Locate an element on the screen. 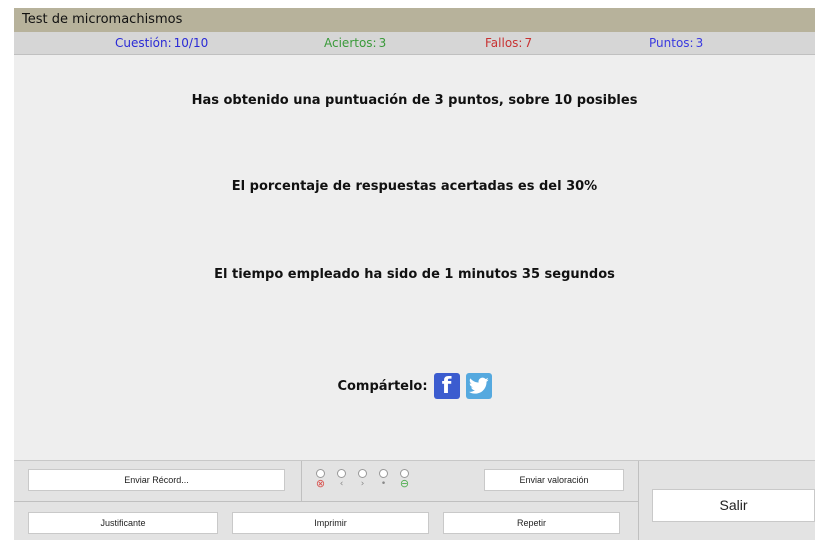  rating-symbol: ⊗ is located at coordinates (320, 483).